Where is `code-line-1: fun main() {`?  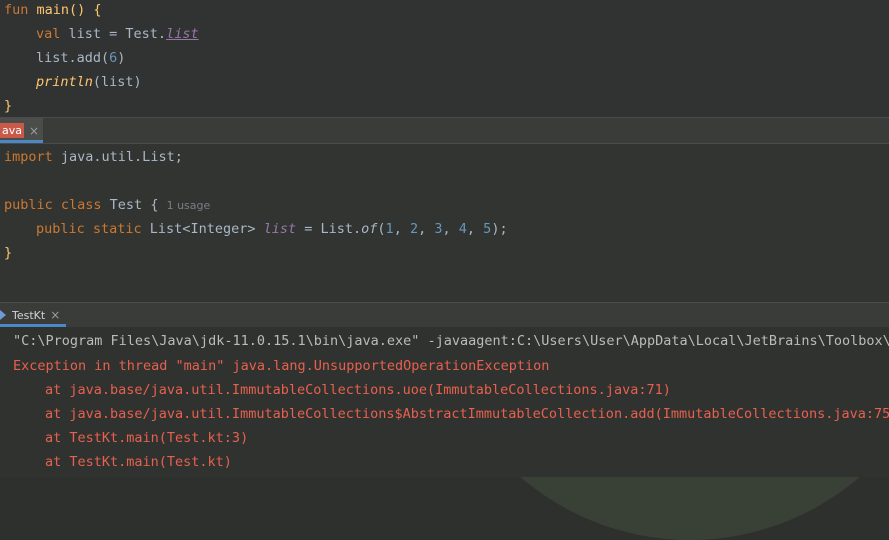 code-line-1: fun main() { is located at coordinates (53, 10).